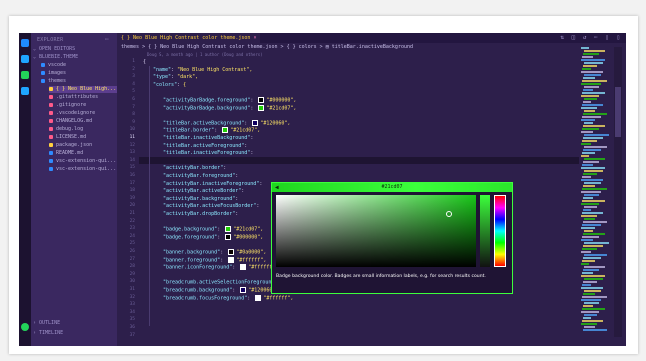 Image resolution: width=646 pixels, height=361 pixels. I want to click on code-line: "titleBar.activeBackground": "#120060",, so click(226, 123).